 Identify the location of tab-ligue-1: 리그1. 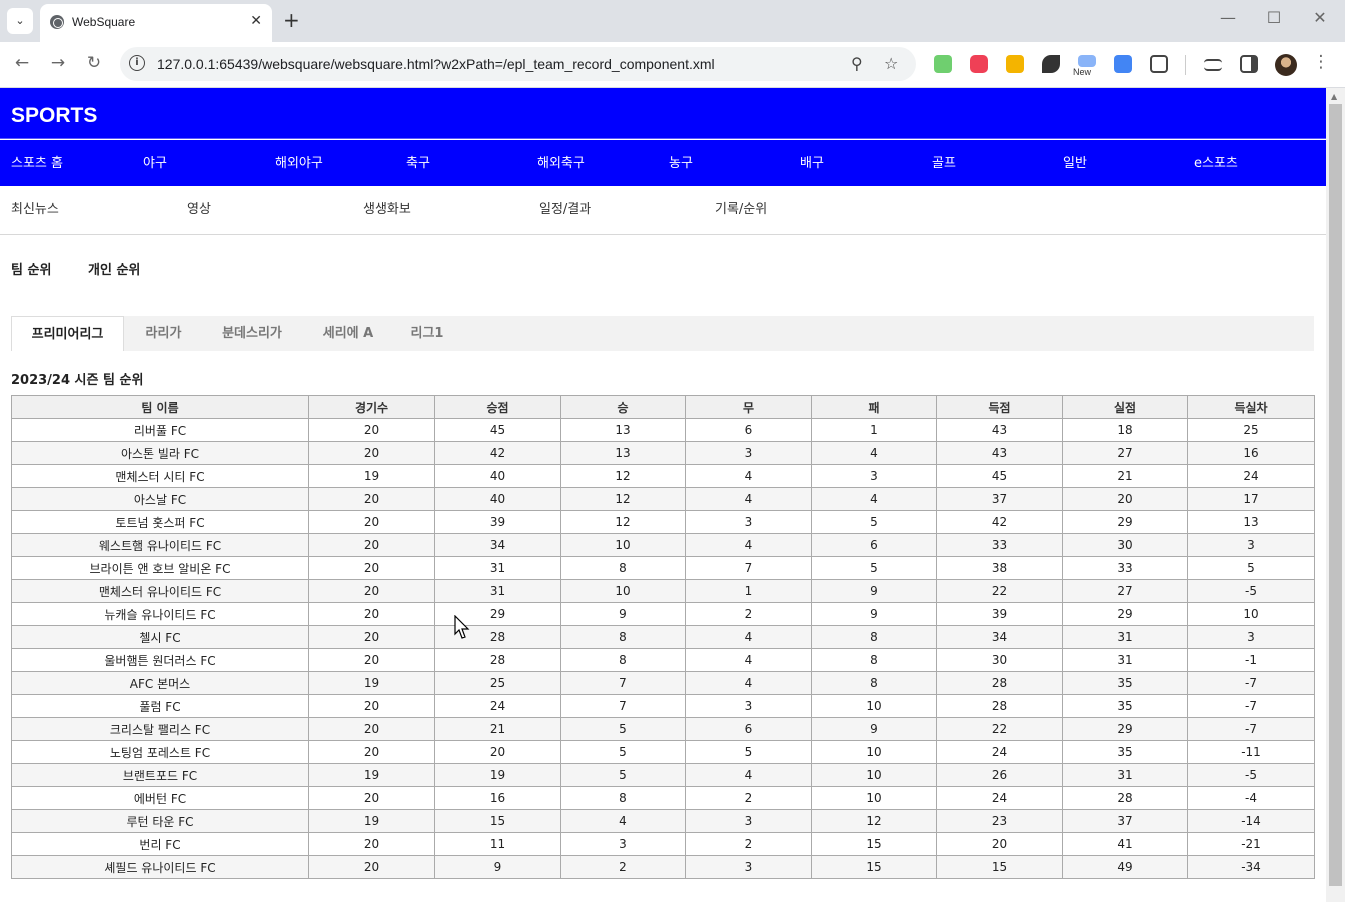
(427, 333).